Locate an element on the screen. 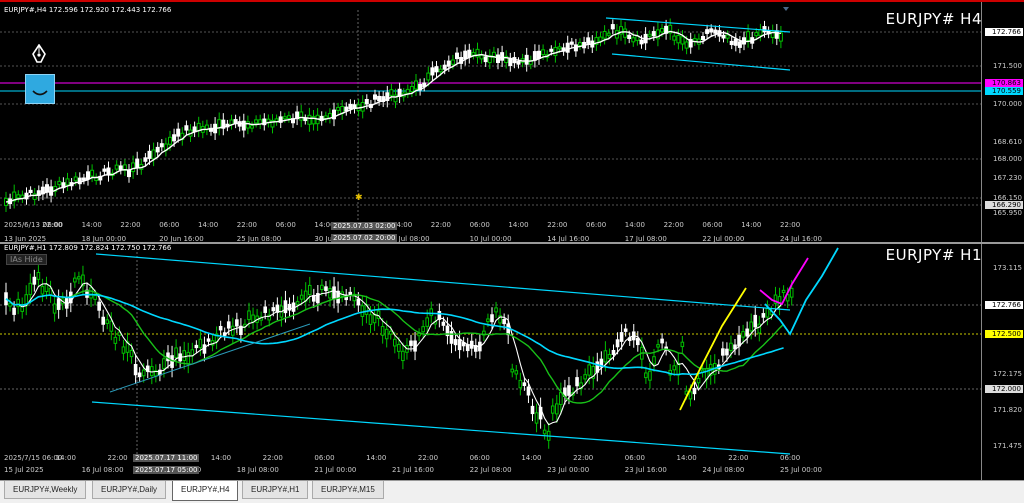 The width and height of the screenshot is (1024, 503). h1-date-tick: 18 Jul 08:00 is located at coordinates (257, 470).